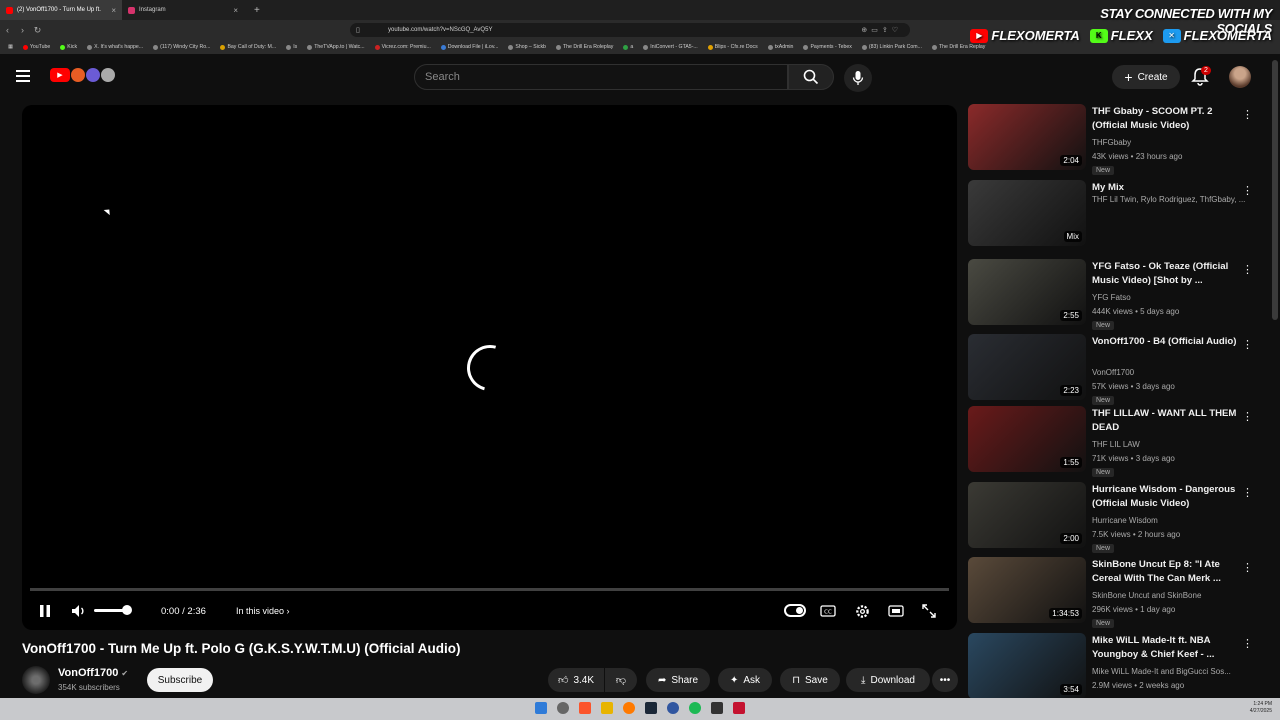 The height and width of the screenshot is (720, 1280). Describe the element at coordinates (257, 10) in the screenshot. I see `new-tab-icon: +` at that location.